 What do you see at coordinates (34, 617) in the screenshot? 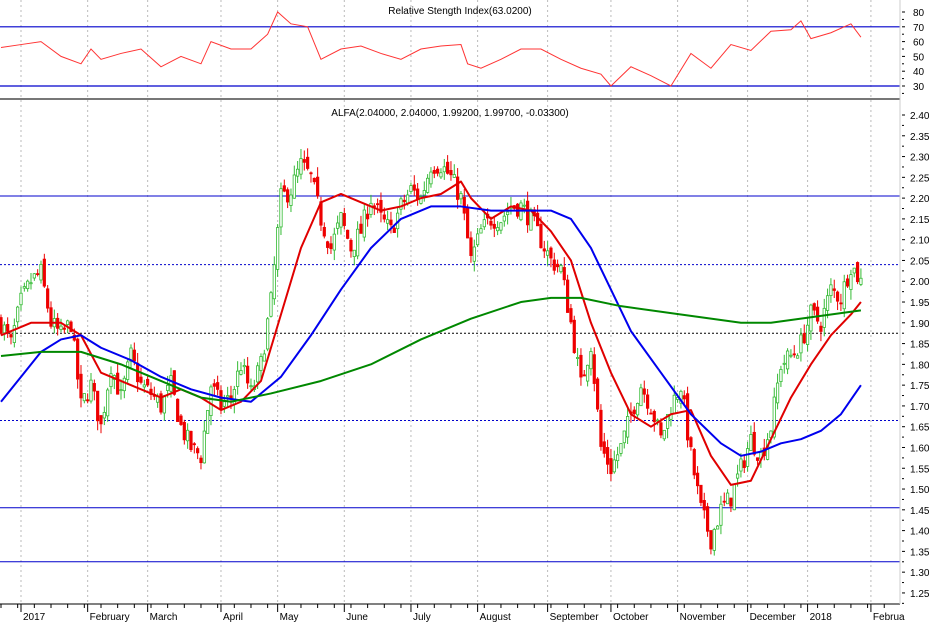
I see `x-tick-label: 2017` at bounding box center [34, 617].